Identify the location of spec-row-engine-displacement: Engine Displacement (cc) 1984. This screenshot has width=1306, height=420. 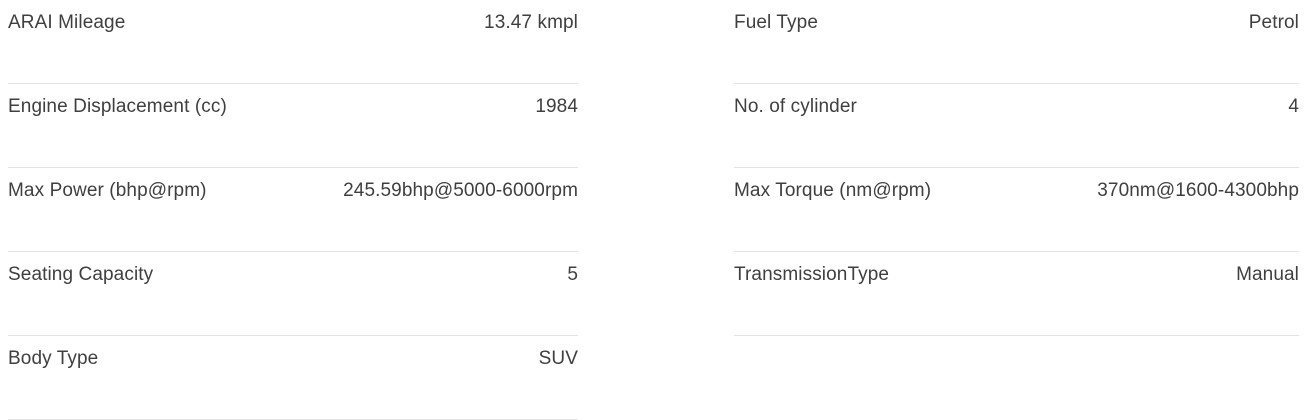
(293, 126).